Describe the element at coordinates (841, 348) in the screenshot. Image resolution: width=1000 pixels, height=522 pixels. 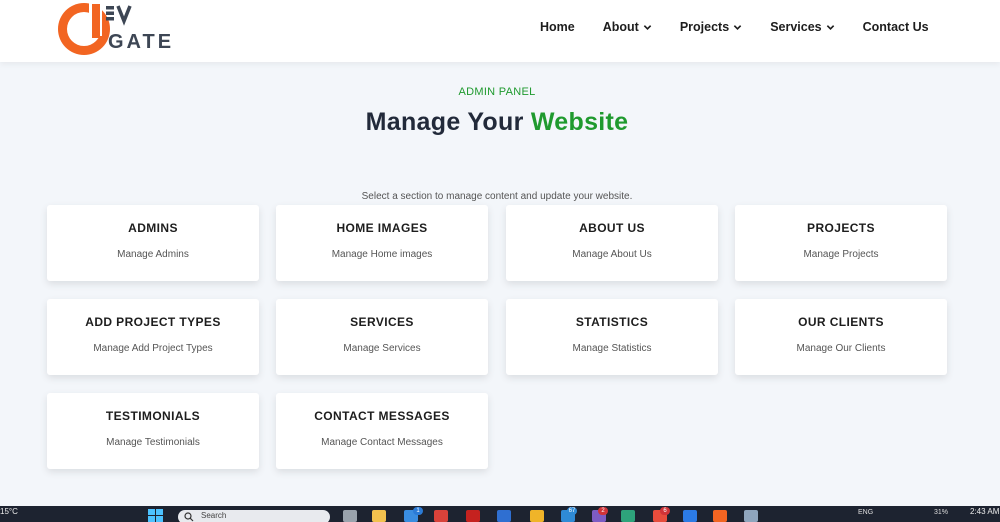
I see `card-description: Manage Our Clients` at that location.